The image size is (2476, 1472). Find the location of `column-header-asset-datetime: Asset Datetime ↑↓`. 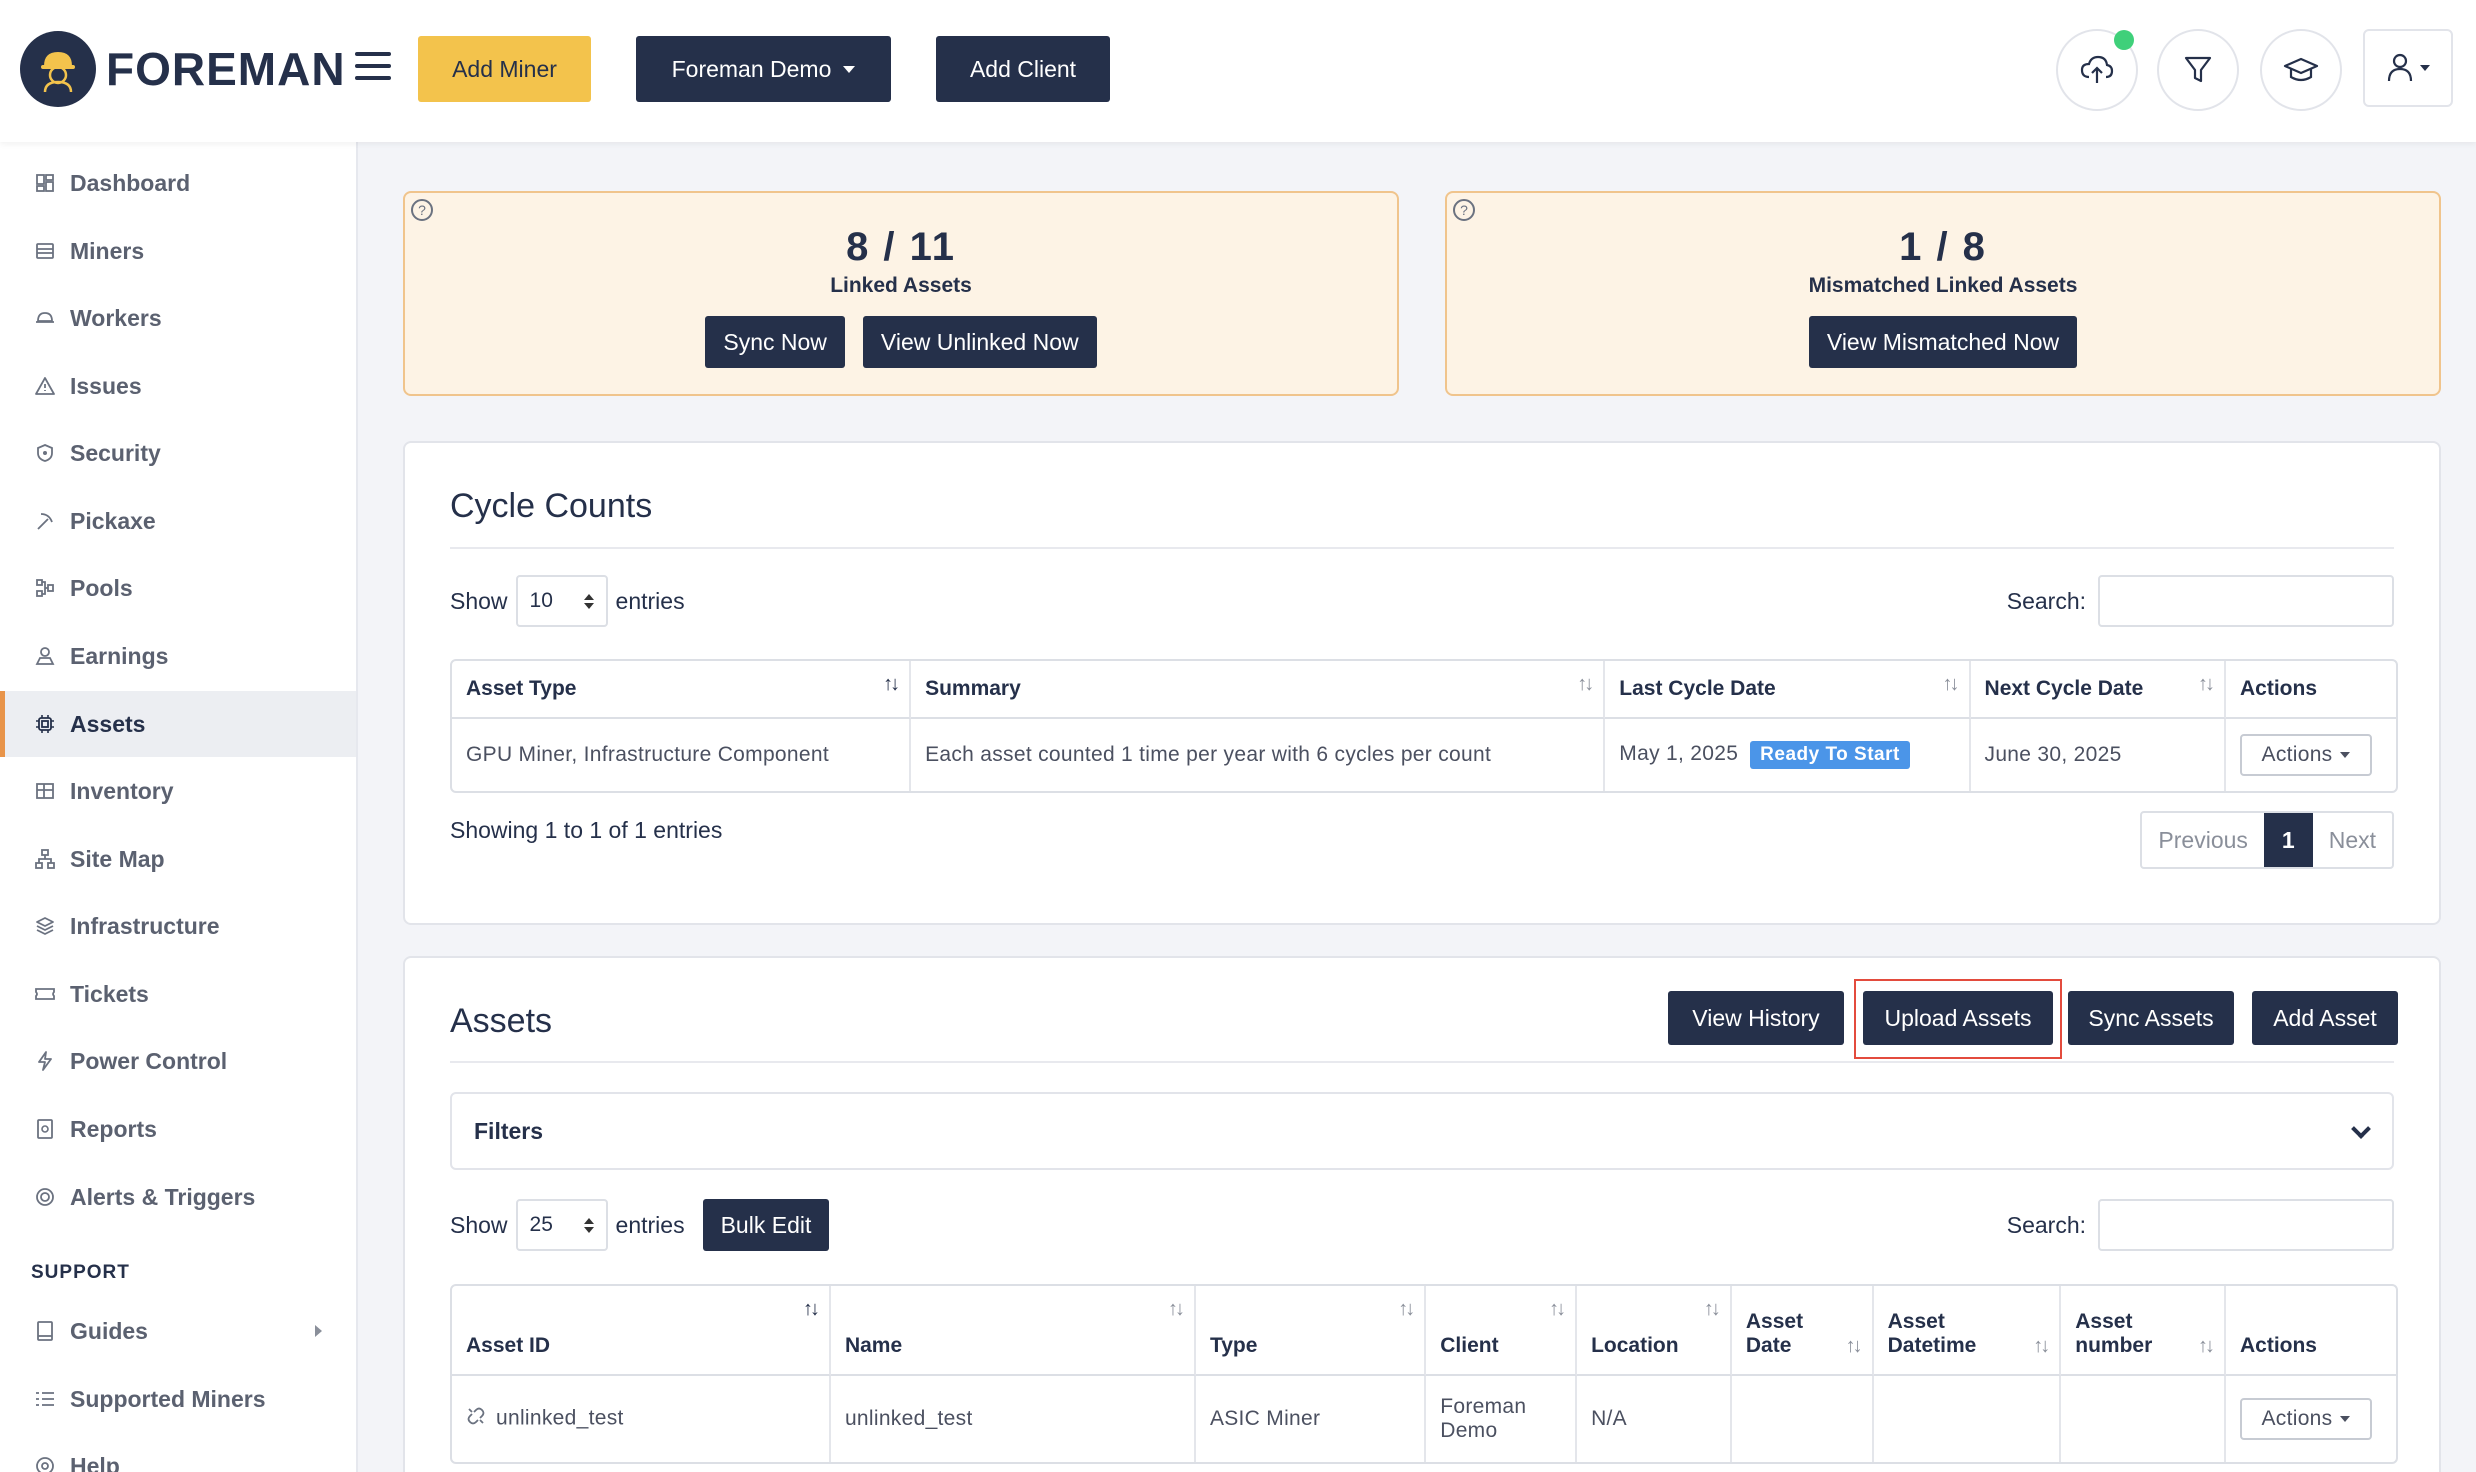

column-header-asset-datetime: Asset Datetime ↑↓ is located at coordinates (1967, 1331).